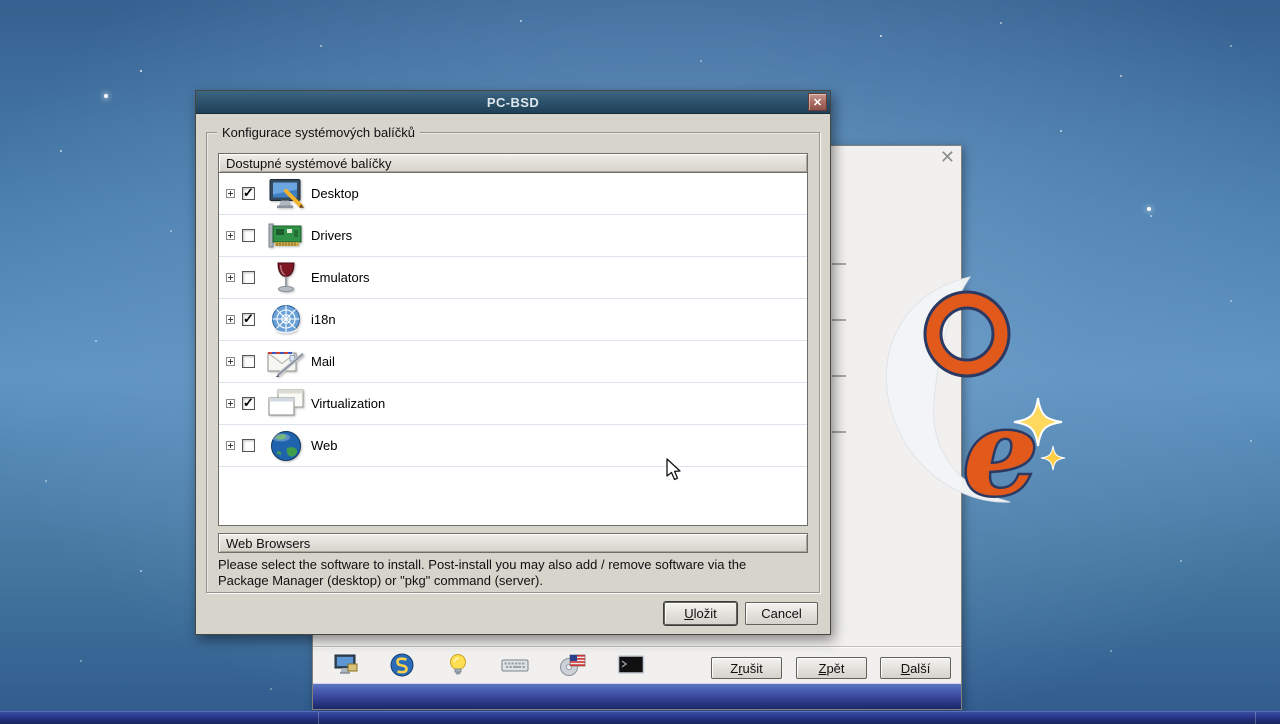  What do you see at coordinates (513, 194) in the screenshot?
I see `package-row-desktop: Desktop` at bounding box center [513, 194].